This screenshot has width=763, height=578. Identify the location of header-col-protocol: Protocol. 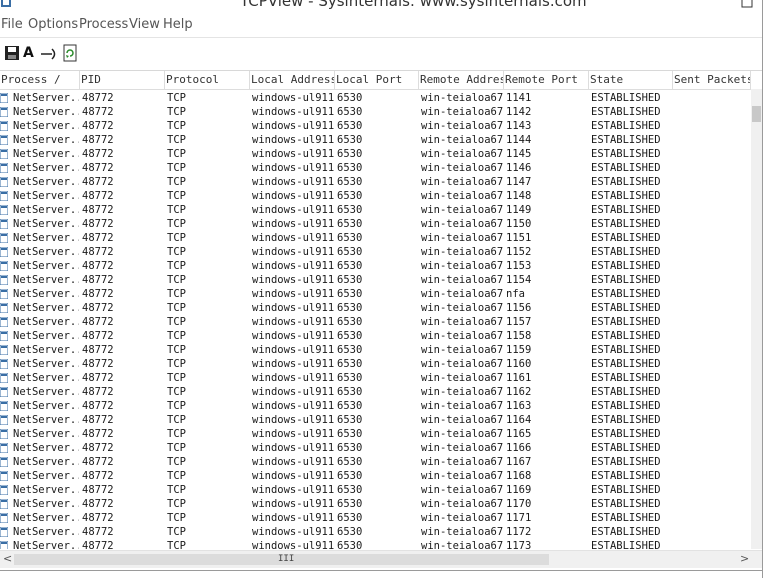
(207, 80).